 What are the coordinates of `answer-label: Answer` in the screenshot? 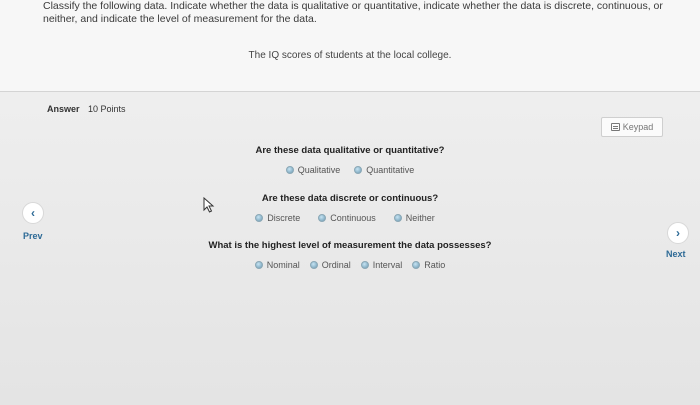 It's located at (63, 109).